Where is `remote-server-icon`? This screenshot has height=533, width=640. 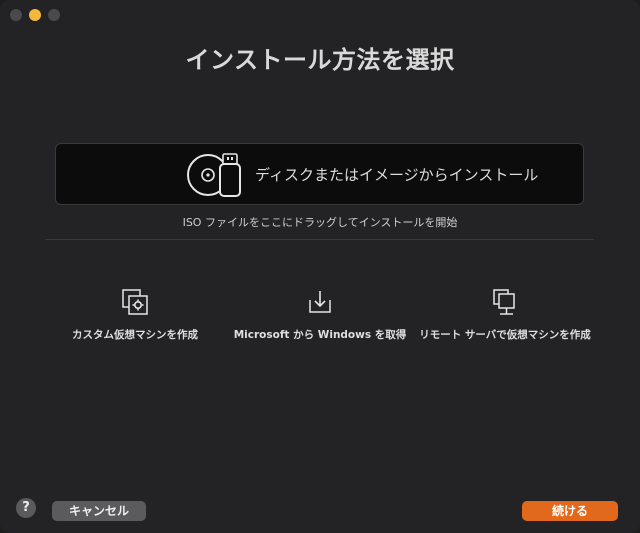 remote-server-icon is located at coordinates (504, 302).